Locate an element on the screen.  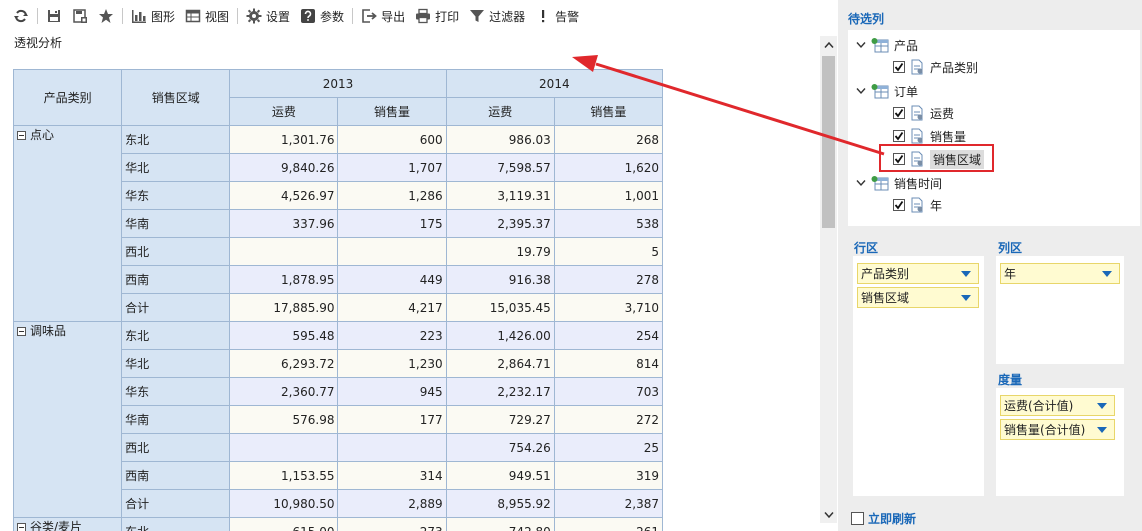
tree-node-product: 产品 is located at coordinates (887, 45).